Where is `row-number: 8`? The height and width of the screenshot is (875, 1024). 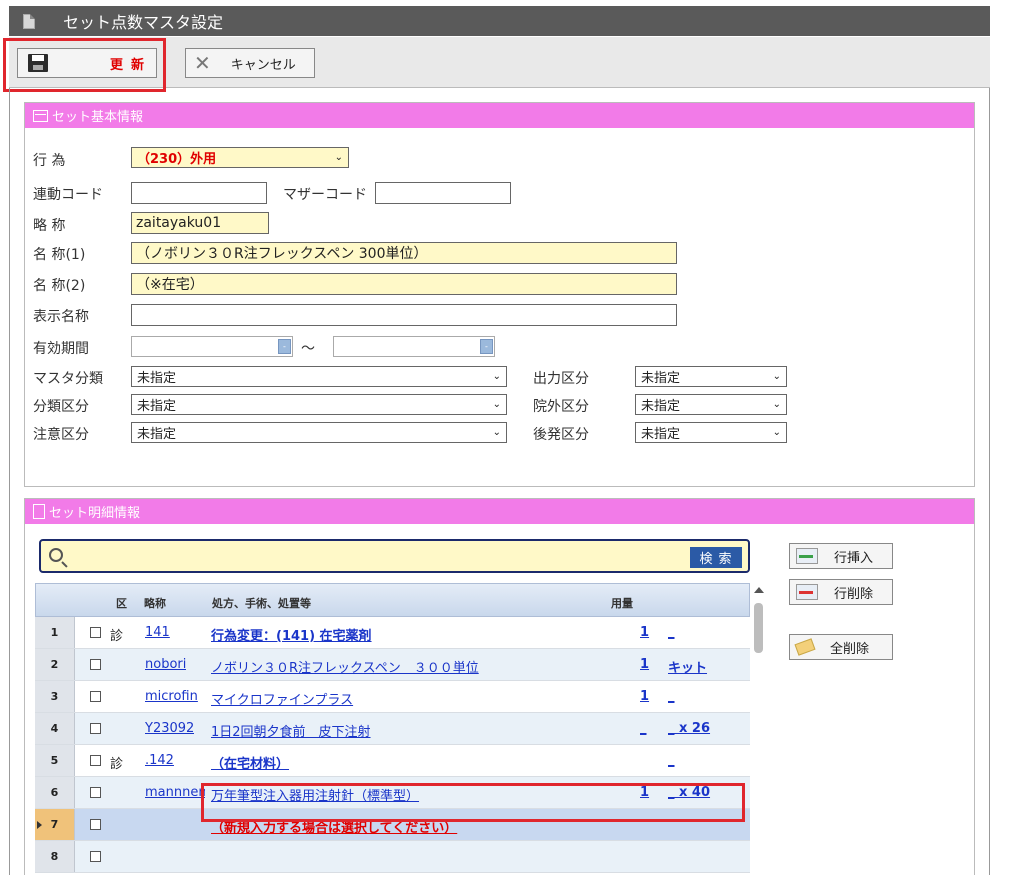
row-number: 8 is located at coordinates (55, 856).